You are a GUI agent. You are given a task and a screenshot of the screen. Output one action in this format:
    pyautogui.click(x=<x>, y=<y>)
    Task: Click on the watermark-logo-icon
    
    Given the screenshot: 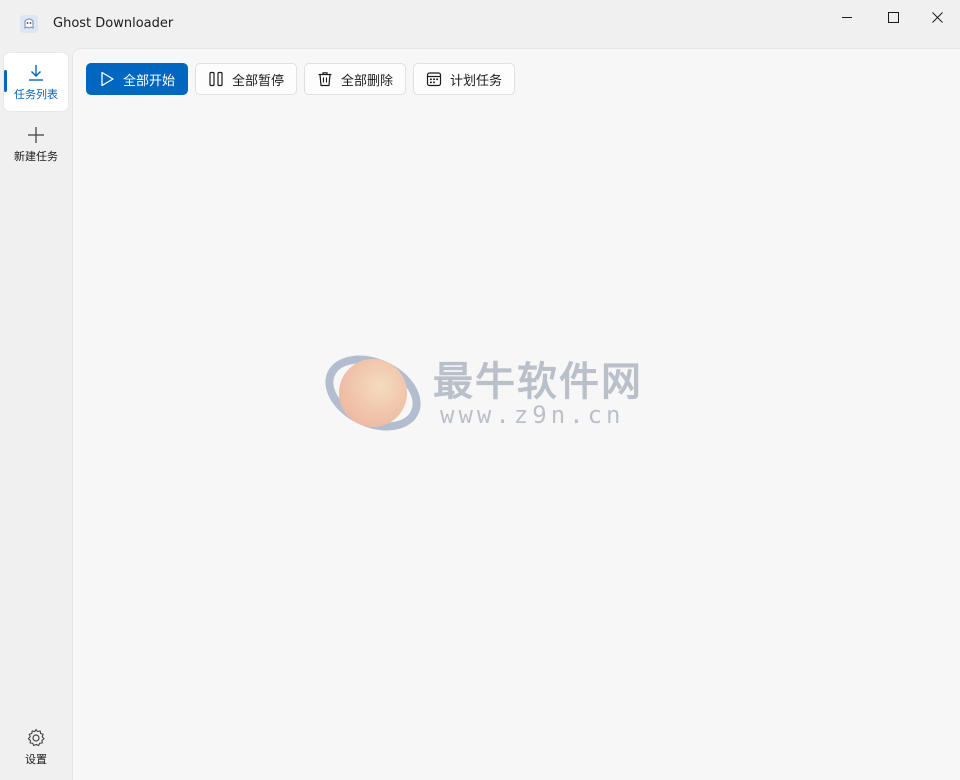 What is the action you would take?
    pyautogui.click(x=373, y=393)
    